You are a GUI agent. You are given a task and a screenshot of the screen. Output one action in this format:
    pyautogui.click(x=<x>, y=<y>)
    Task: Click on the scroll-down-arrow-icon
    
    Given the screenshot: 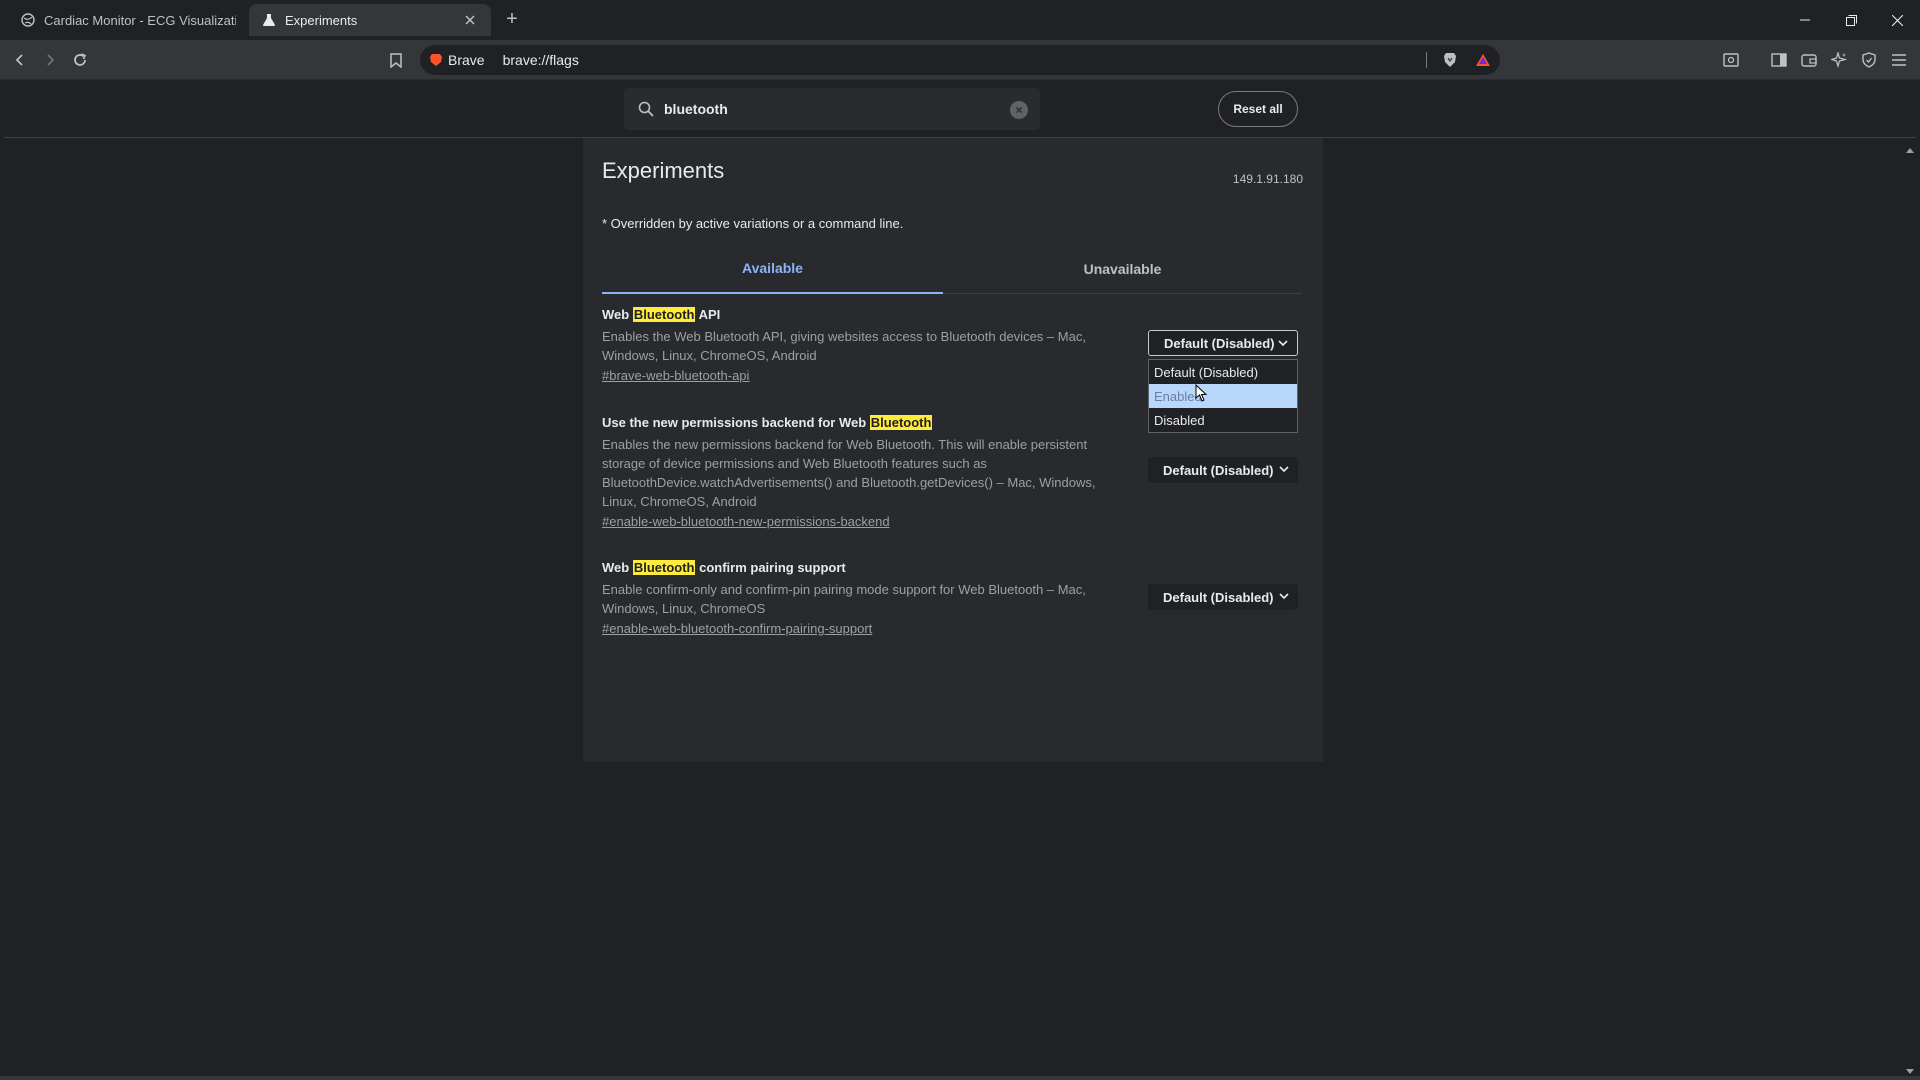 What is the action you would take?
    pyautogui.click(x=1910, y=1068)
    